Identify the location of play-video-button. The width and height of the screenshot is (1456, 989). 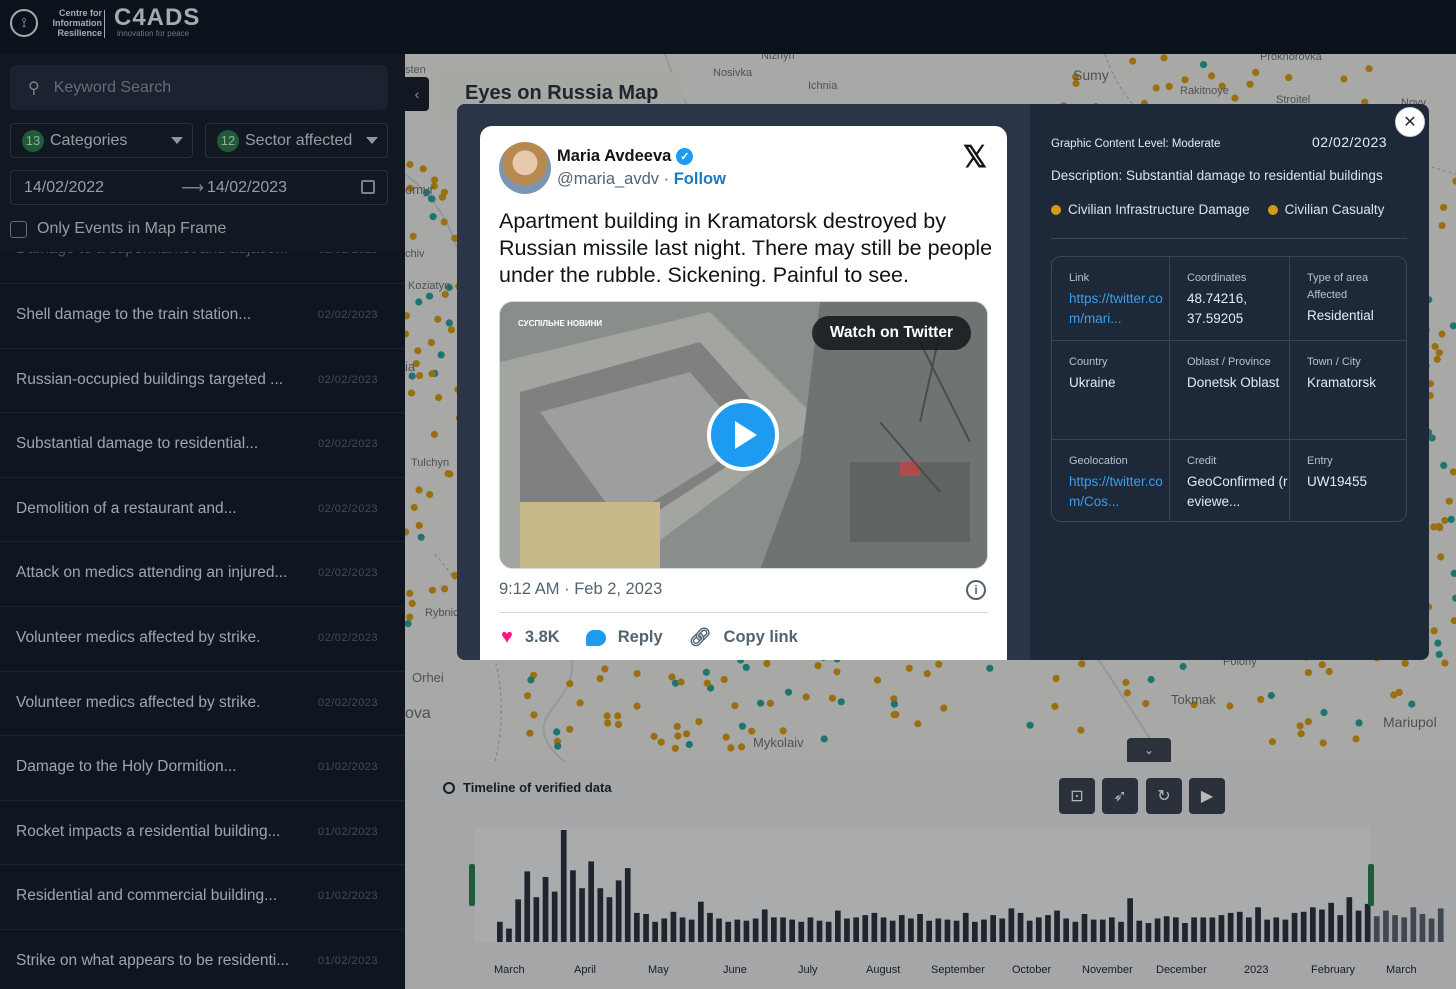
(743, 435).